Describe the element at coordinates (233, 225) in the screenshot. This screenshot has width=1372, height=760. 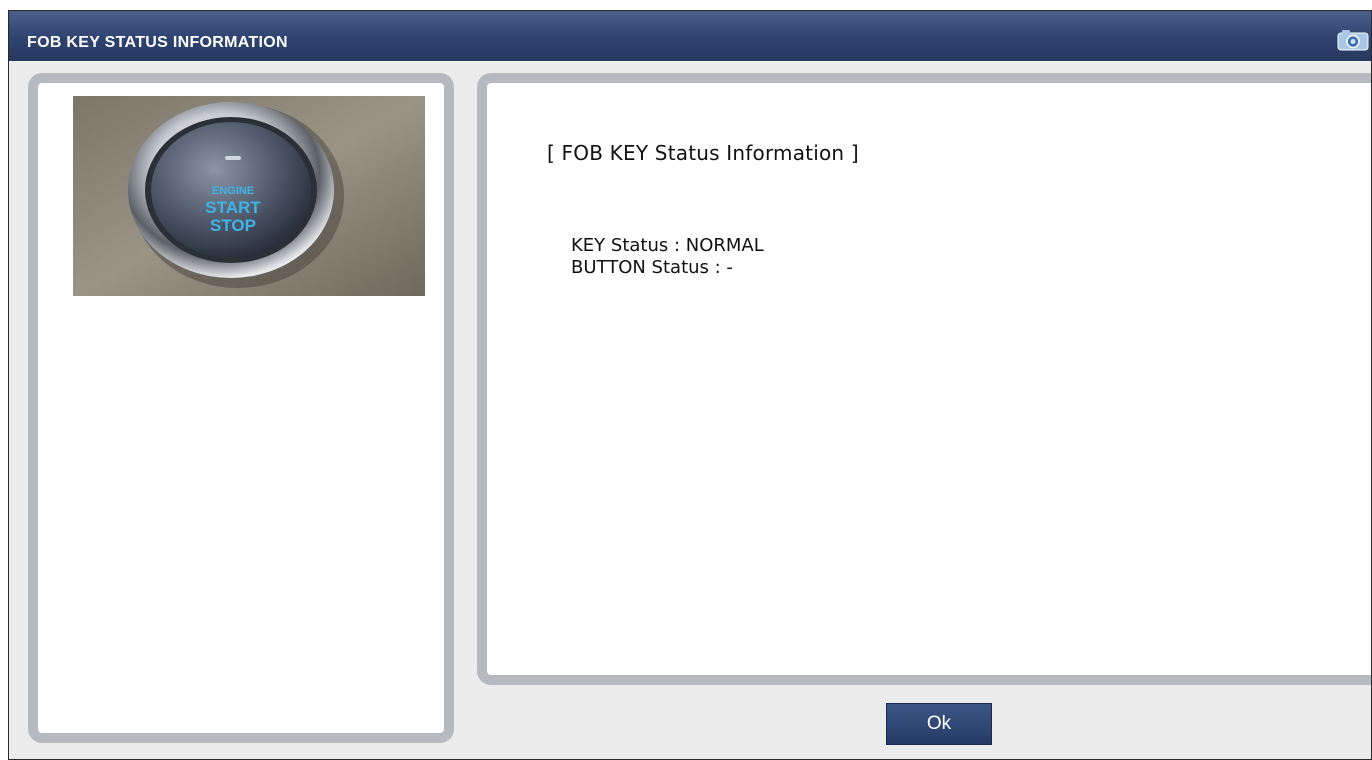
I see `button-label-stop: STOP` at that location.